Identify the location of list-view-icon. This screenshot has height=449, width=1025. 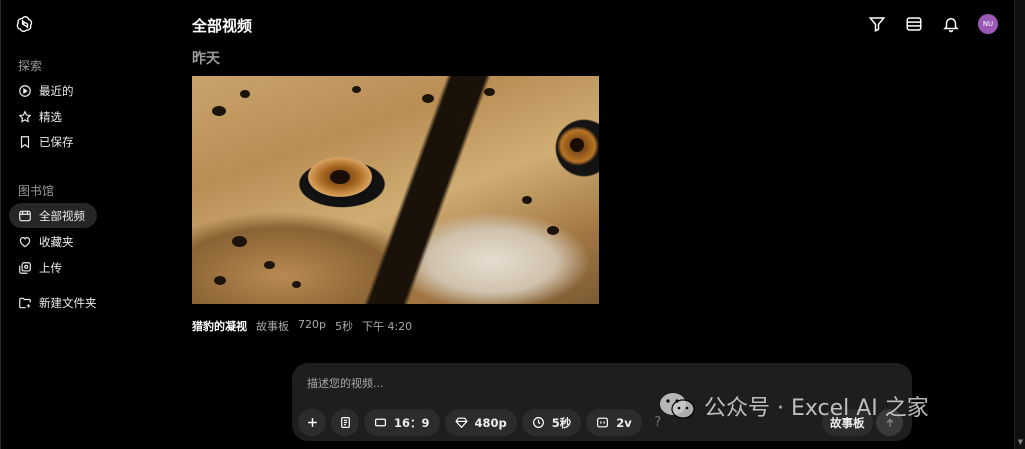
(913, 24).